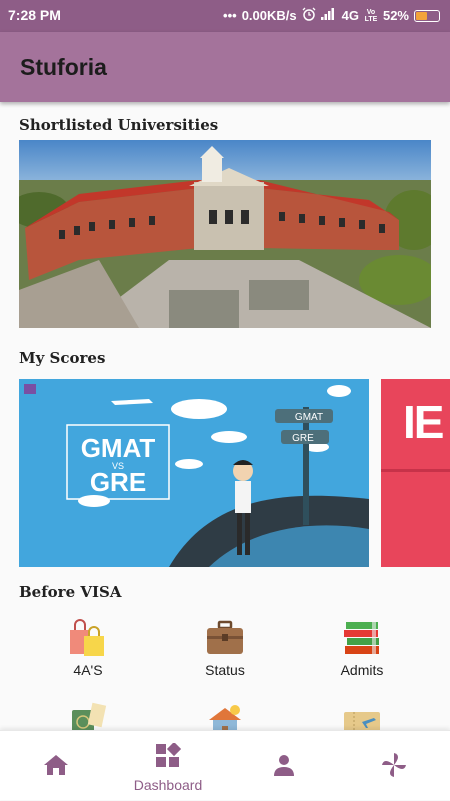 The height and width of the screenshot is (801, 450). Describe the element at coordinates (119, 125) in the screenshot. I see `section-title-universities: Shortlisted Universities` at that location.